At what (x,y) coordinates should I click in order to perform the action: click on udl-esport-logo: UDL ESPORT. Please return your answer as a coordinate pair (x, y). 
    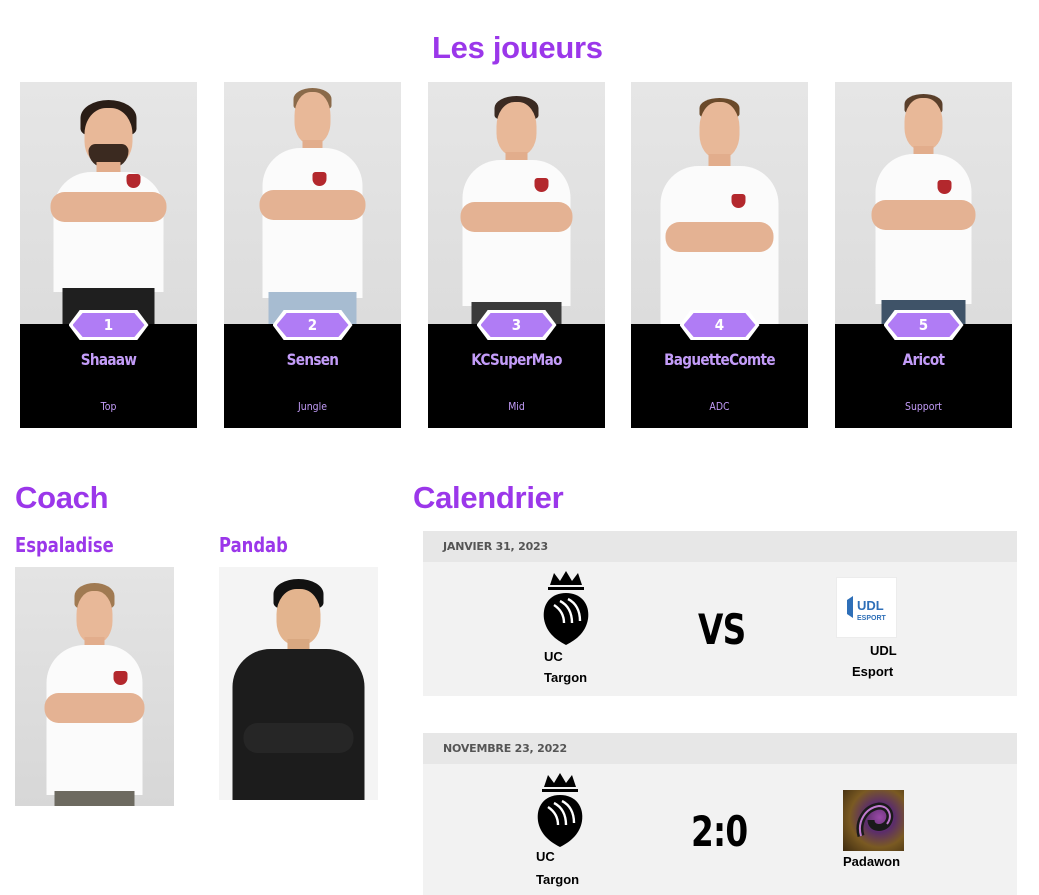
    Looking at the image, I should click on (866, 607).